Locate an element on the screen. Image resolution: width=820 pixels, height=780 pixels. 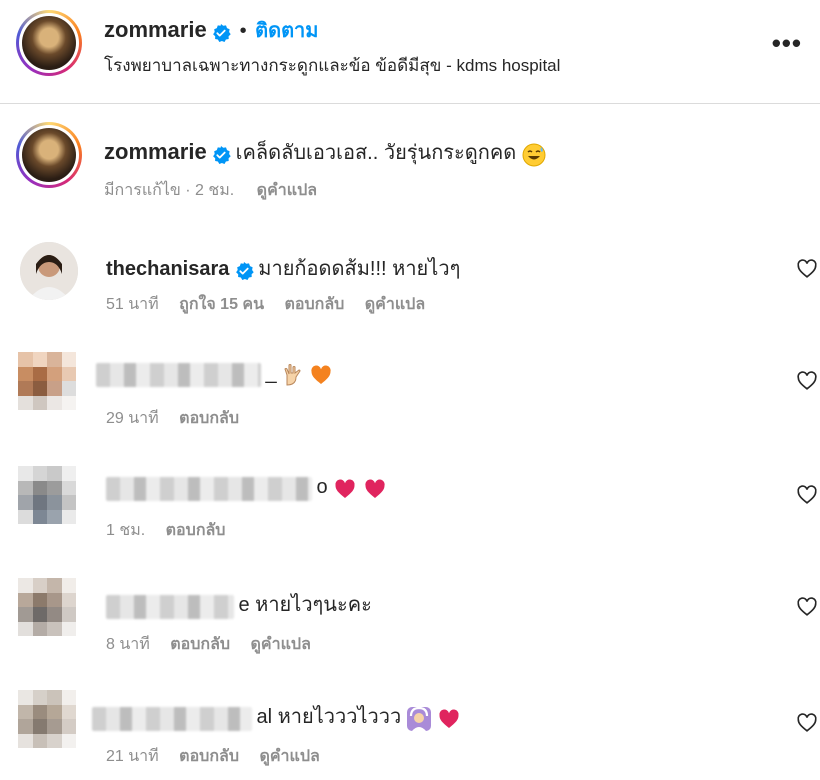
love-you-gesture-emoji-icon is located at coordinates (292, 374).